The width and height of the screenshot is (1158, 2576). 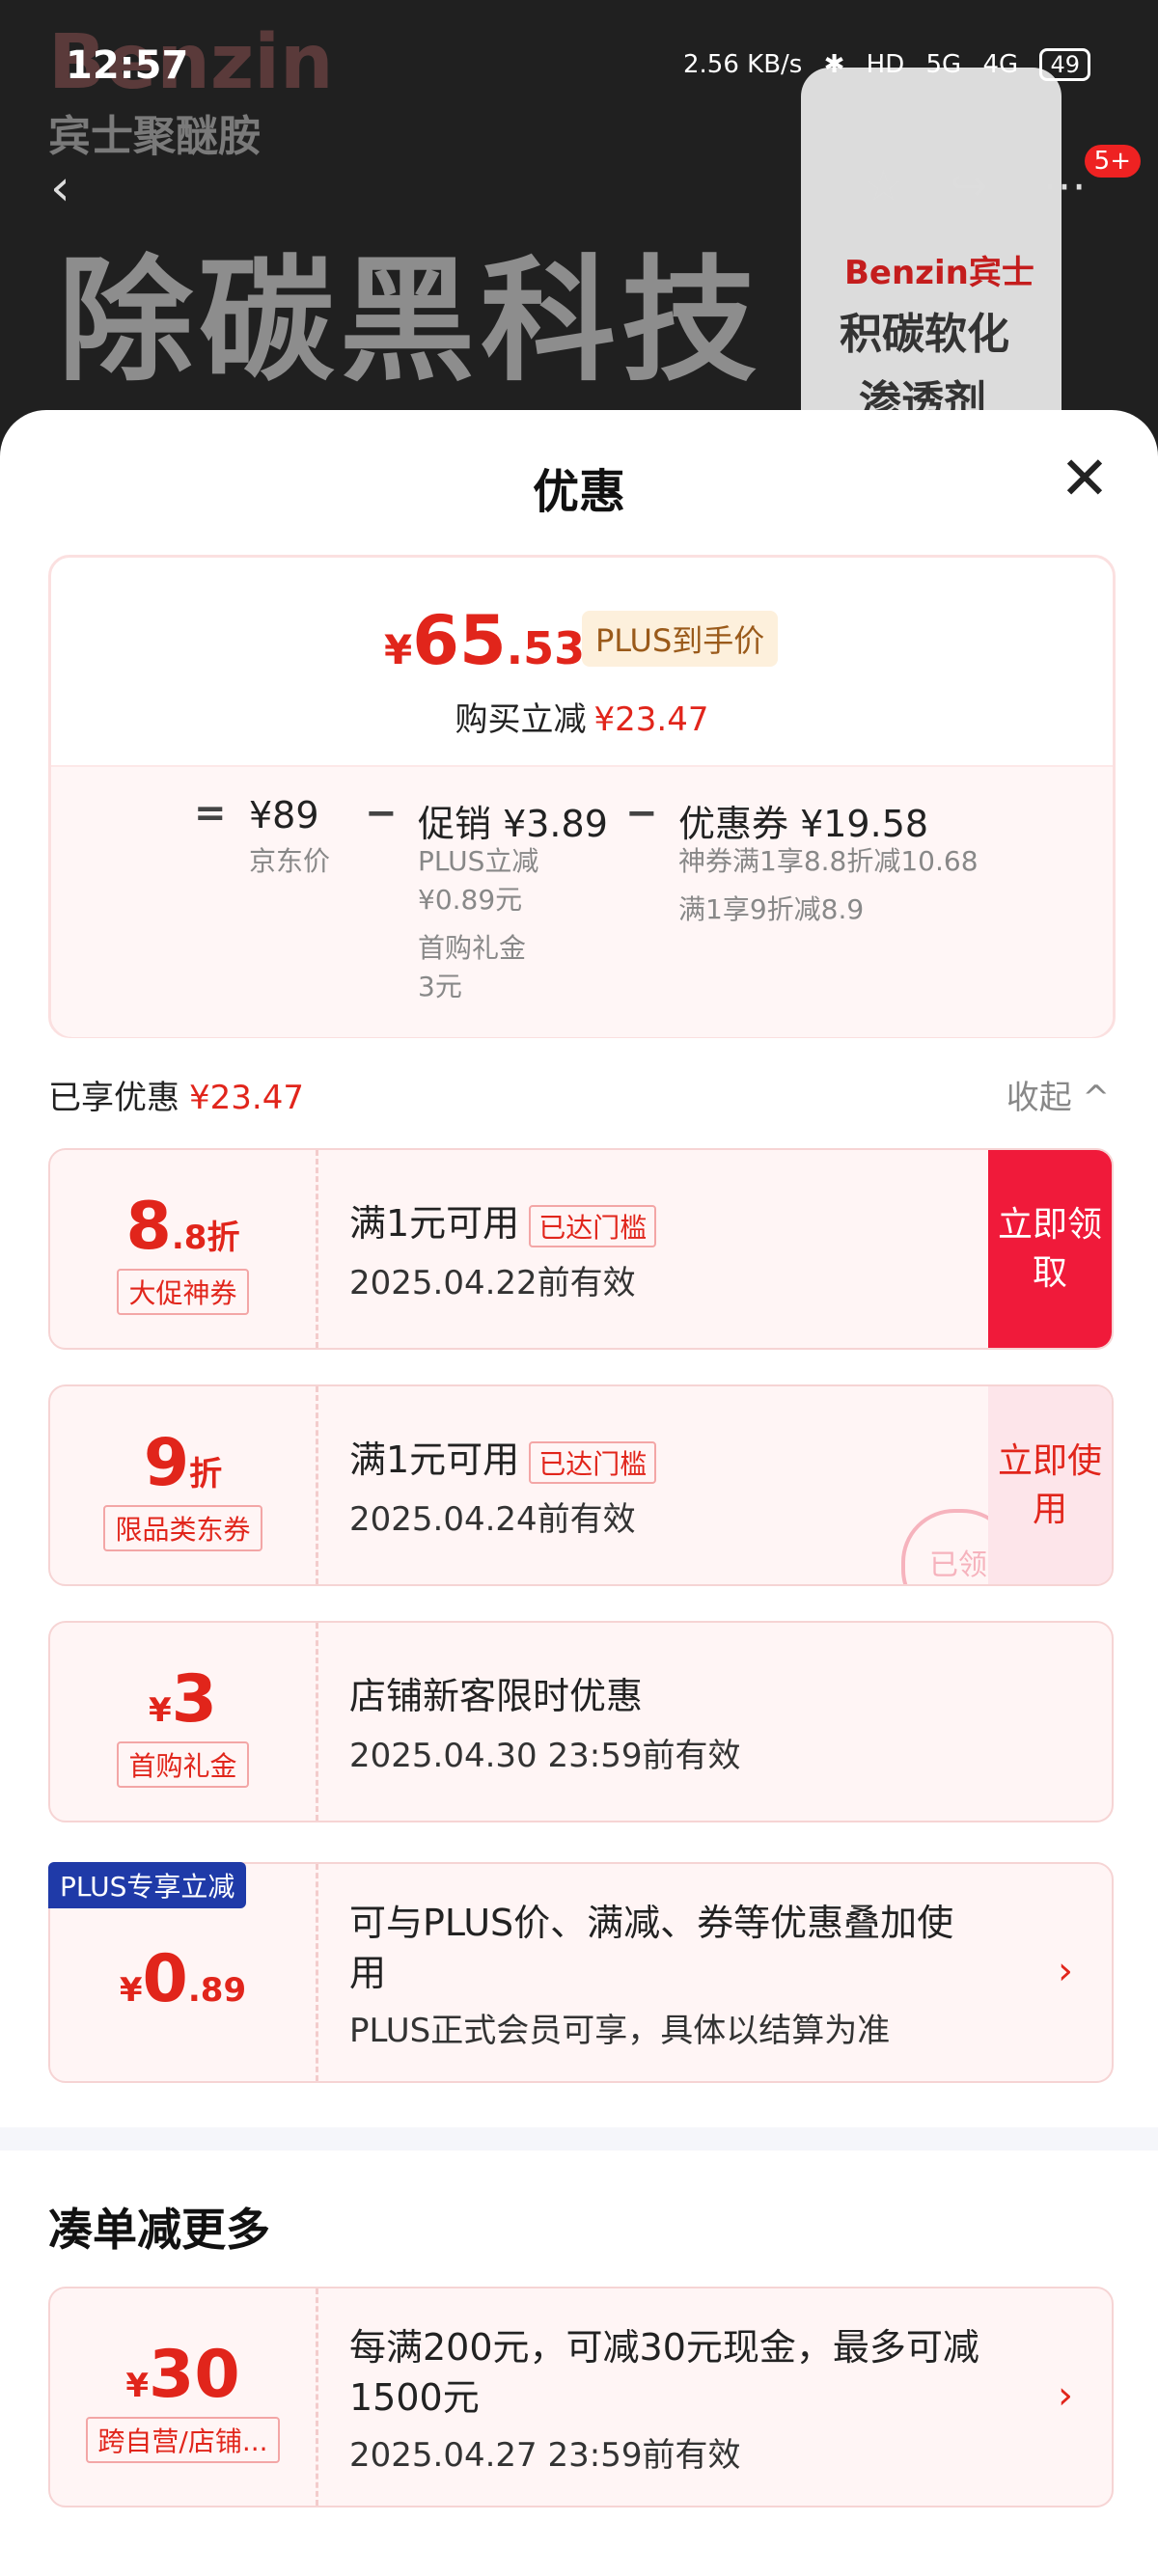 I want to click on sheet-title: 优惠, so click(x=578, y=492).